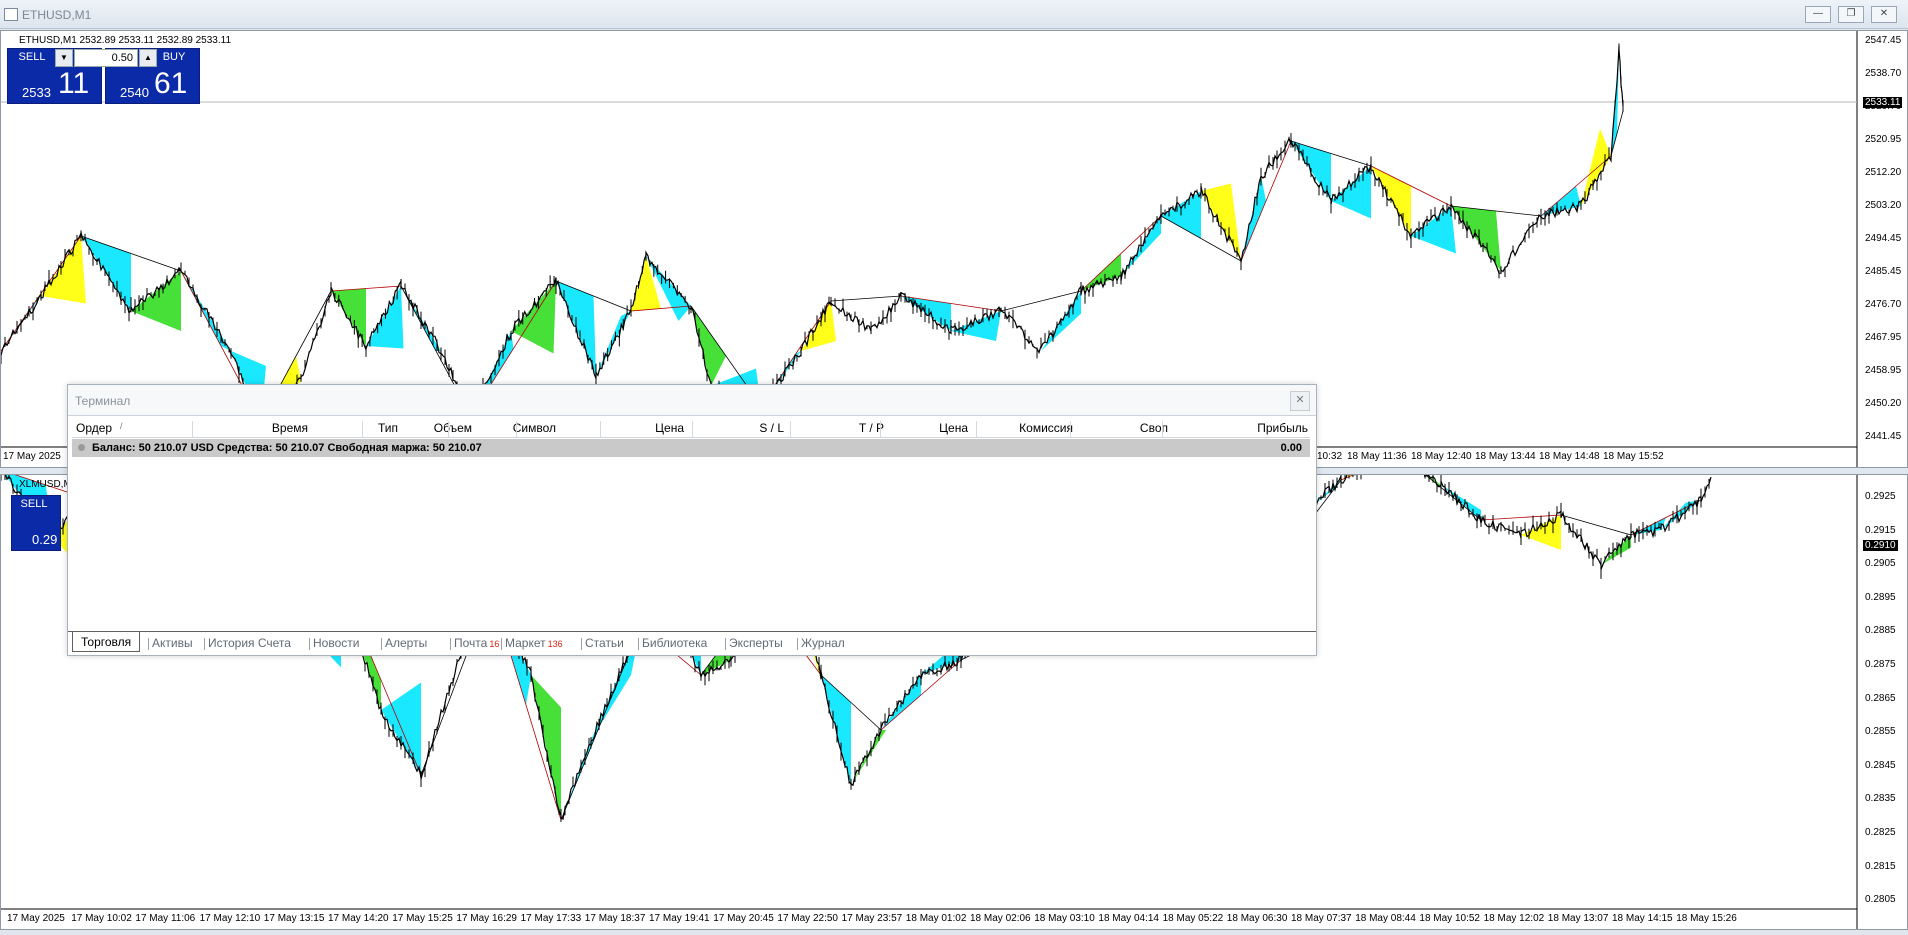  Describe the element at coordinates (230, 918) in the screenshot. I see `time-axis-label: 17 May 12:10` at that location.